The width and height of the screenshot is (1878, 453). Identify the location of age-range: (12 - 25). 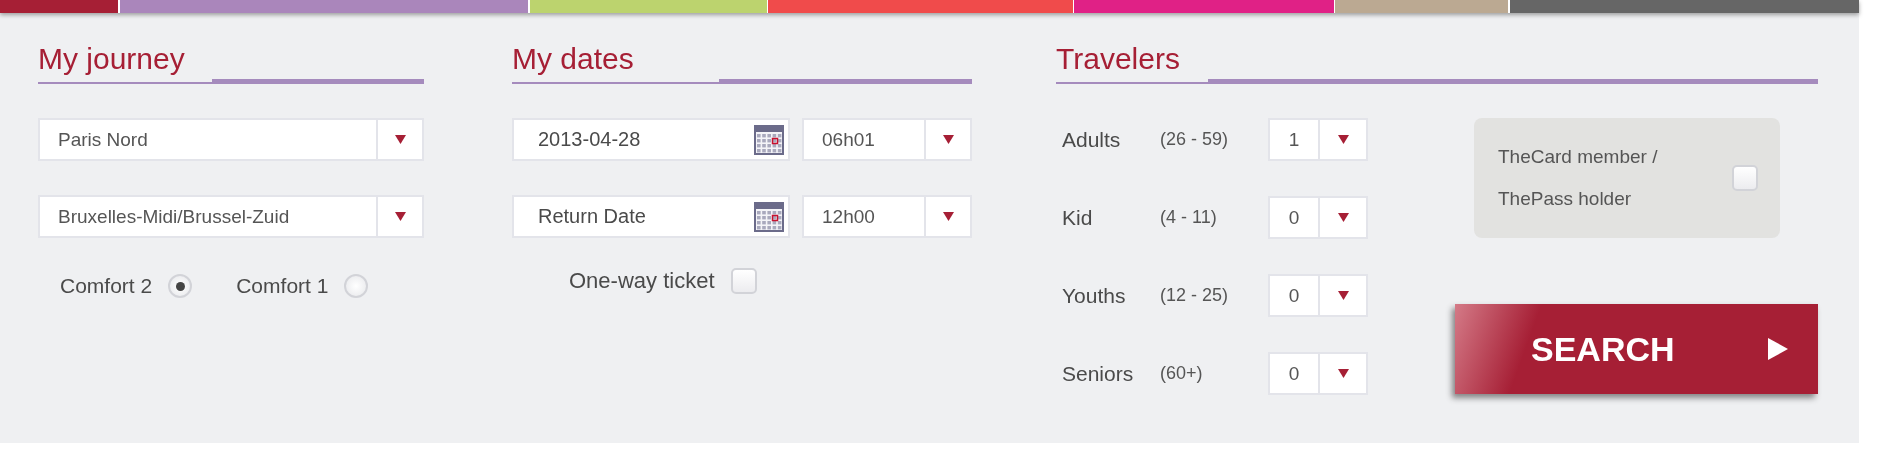
(1195, 295).